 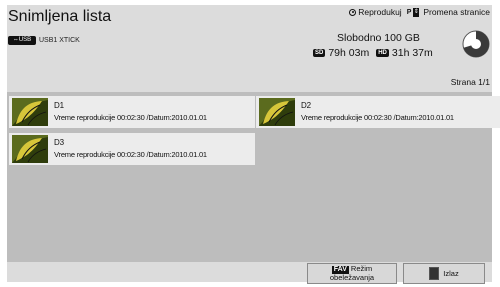 I want to click on recording-name: D3, so click(x=59, y=142).